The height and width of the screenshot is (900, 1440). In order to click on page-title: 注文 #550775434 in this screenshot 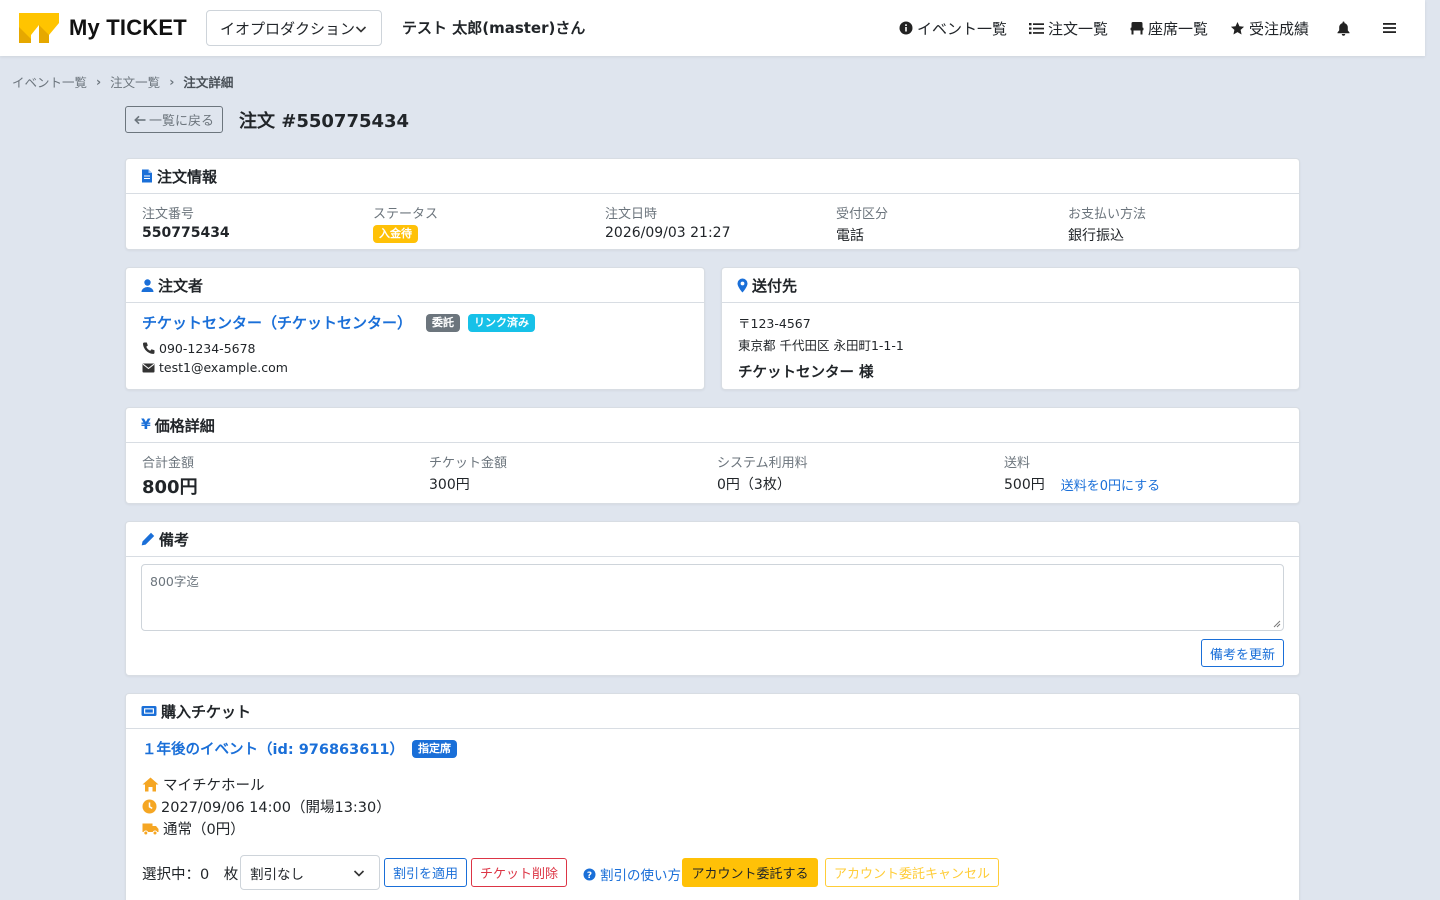, I will do `click(324, 121)`.